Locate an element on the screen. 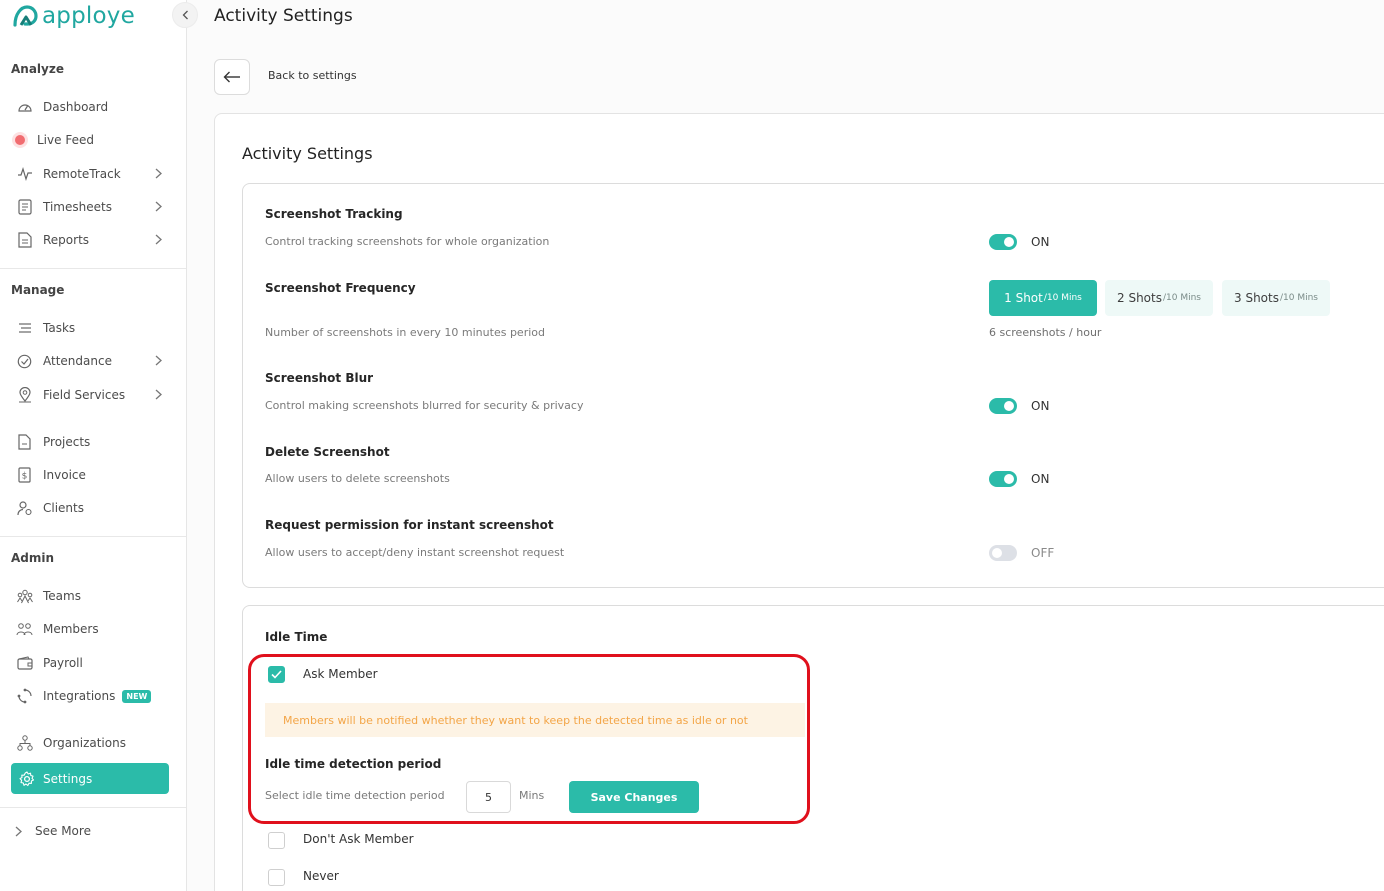 Image resolution: width=1384 pixels, height=891 pixels. sidebar-item-attendance: Attendance is located at coordinates (92, 361).